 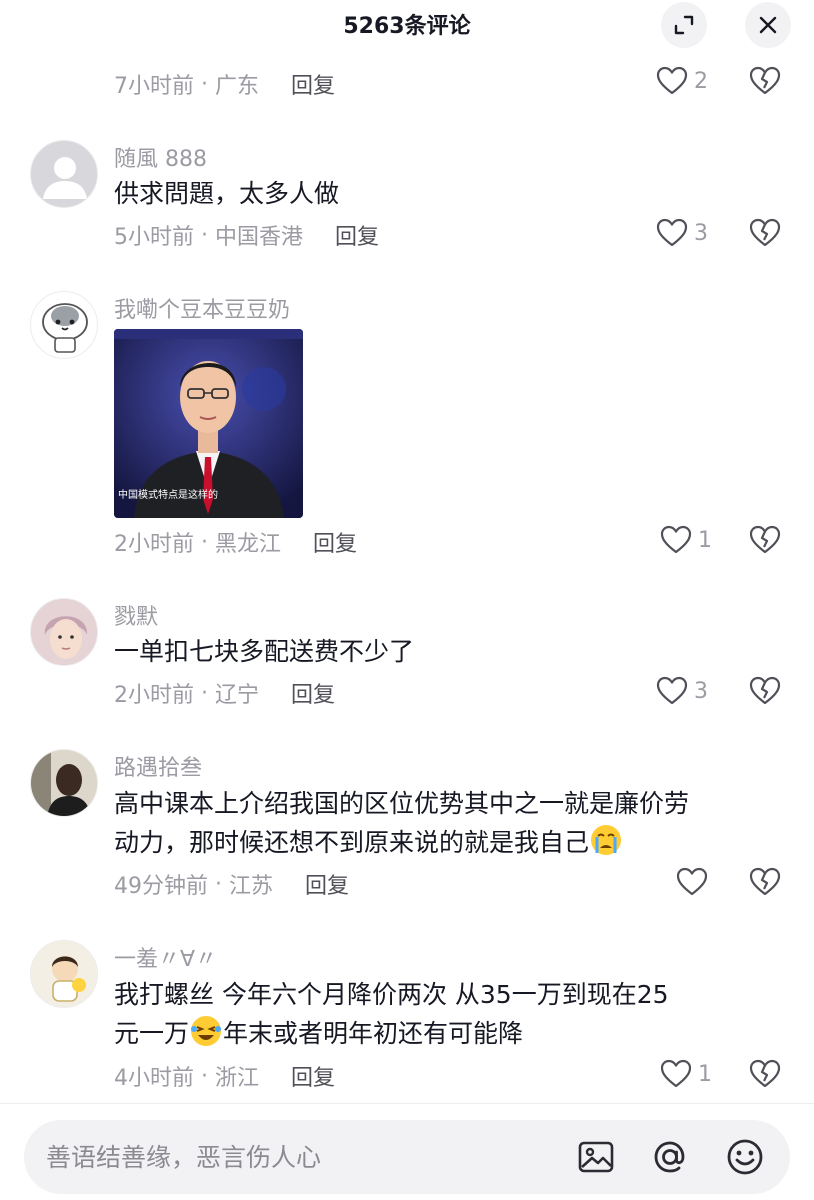 I want to click on comment-author: 一羞〃∀〃, so click(x=165, y=957).